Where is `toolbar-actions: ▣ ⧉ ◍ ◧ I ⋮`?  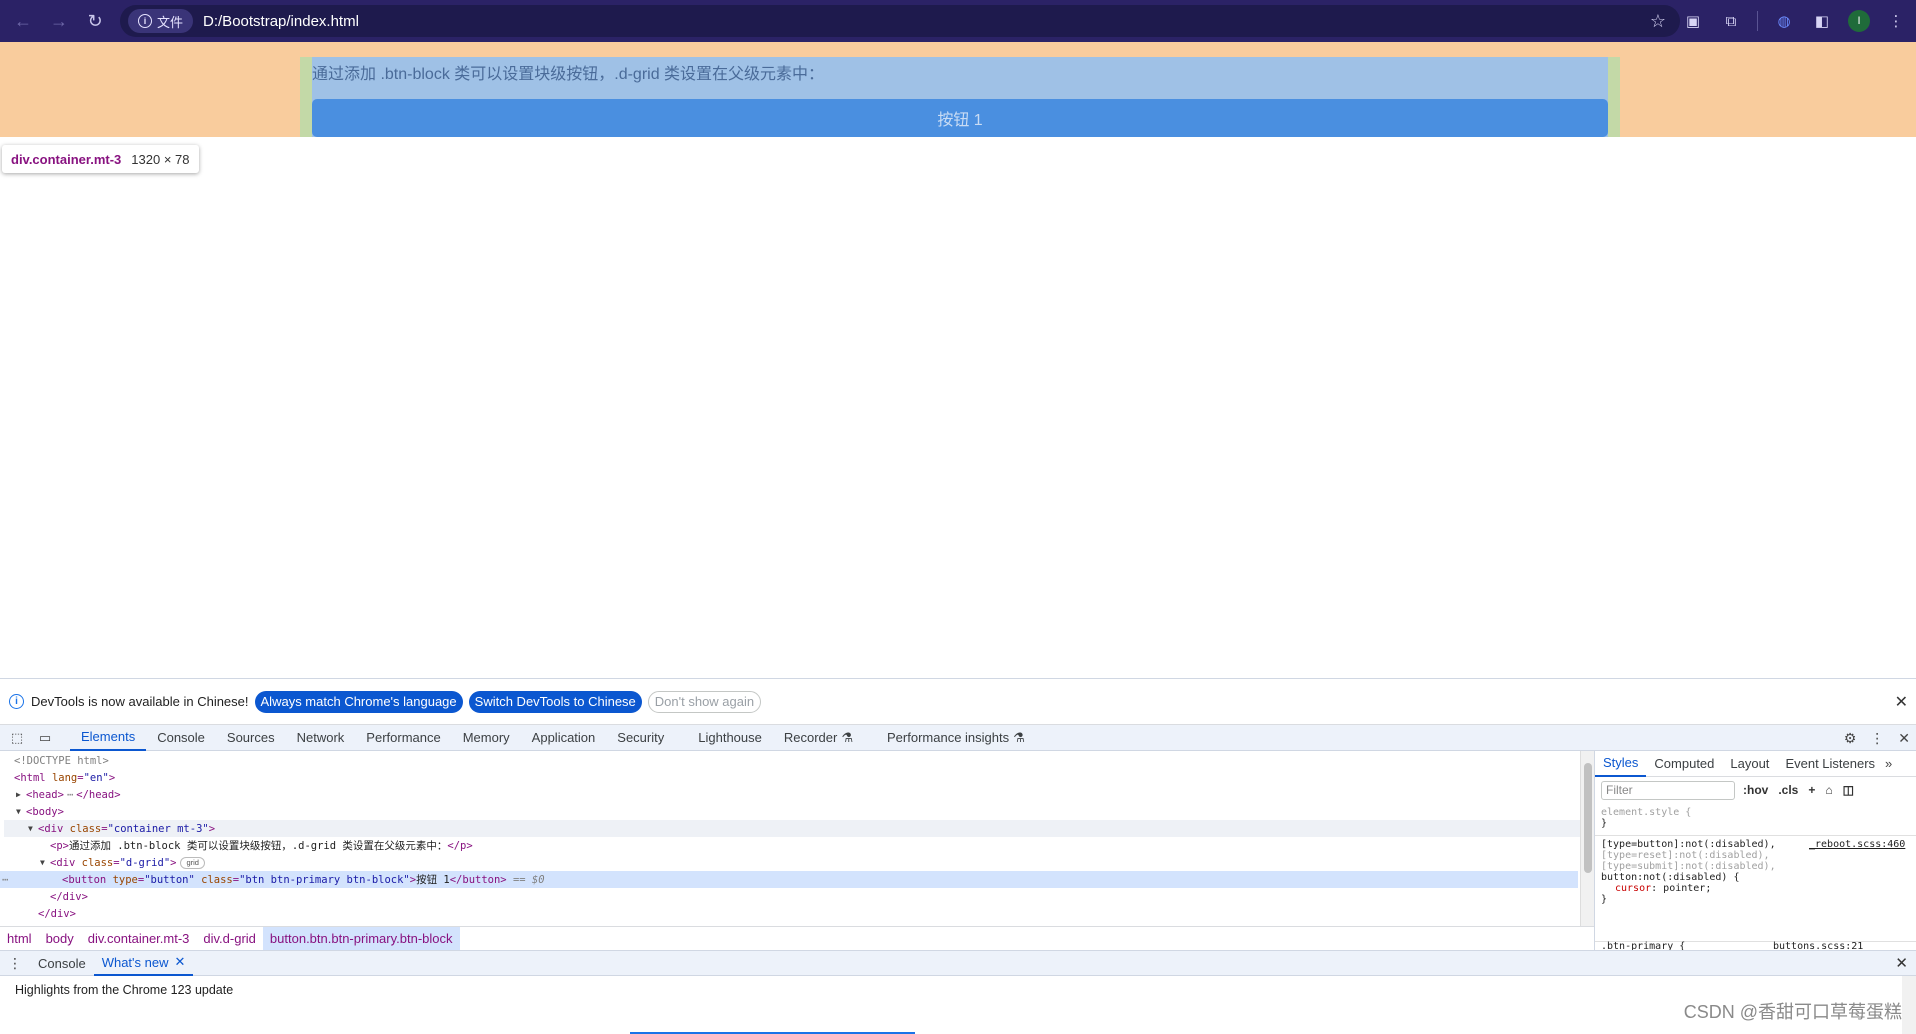
toolbar-actions: ▣ ⧉ ◍ ◧ I ⋮ is located at coordinates (1794, 21).